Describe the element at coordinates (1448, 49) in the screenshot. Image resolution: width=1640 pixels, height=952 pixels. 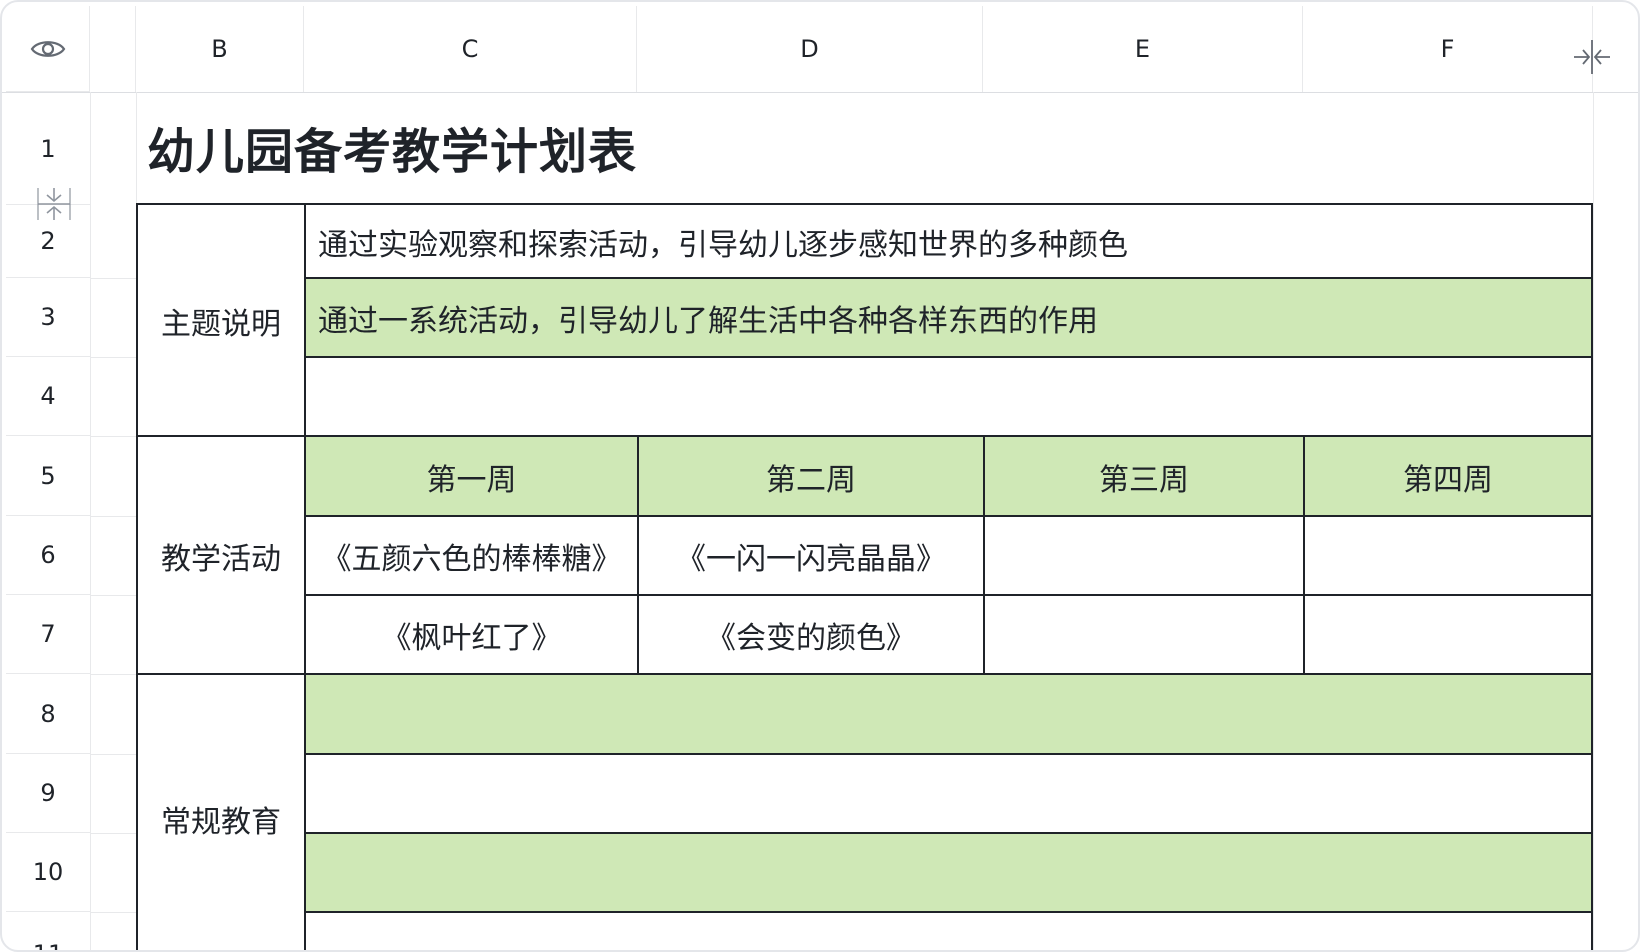
I see `column-header-f: F` at that location.